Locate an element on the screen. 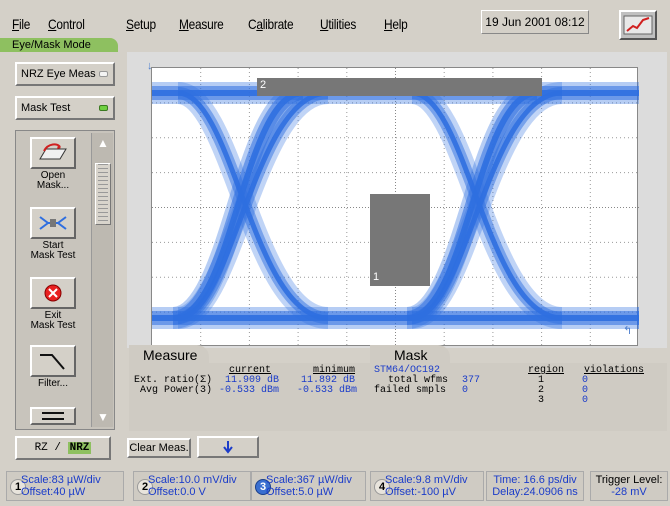  timebase-panel: Time: 16.6 ps/div Delay:24.0906 ns is located at coordinates (535, 486).